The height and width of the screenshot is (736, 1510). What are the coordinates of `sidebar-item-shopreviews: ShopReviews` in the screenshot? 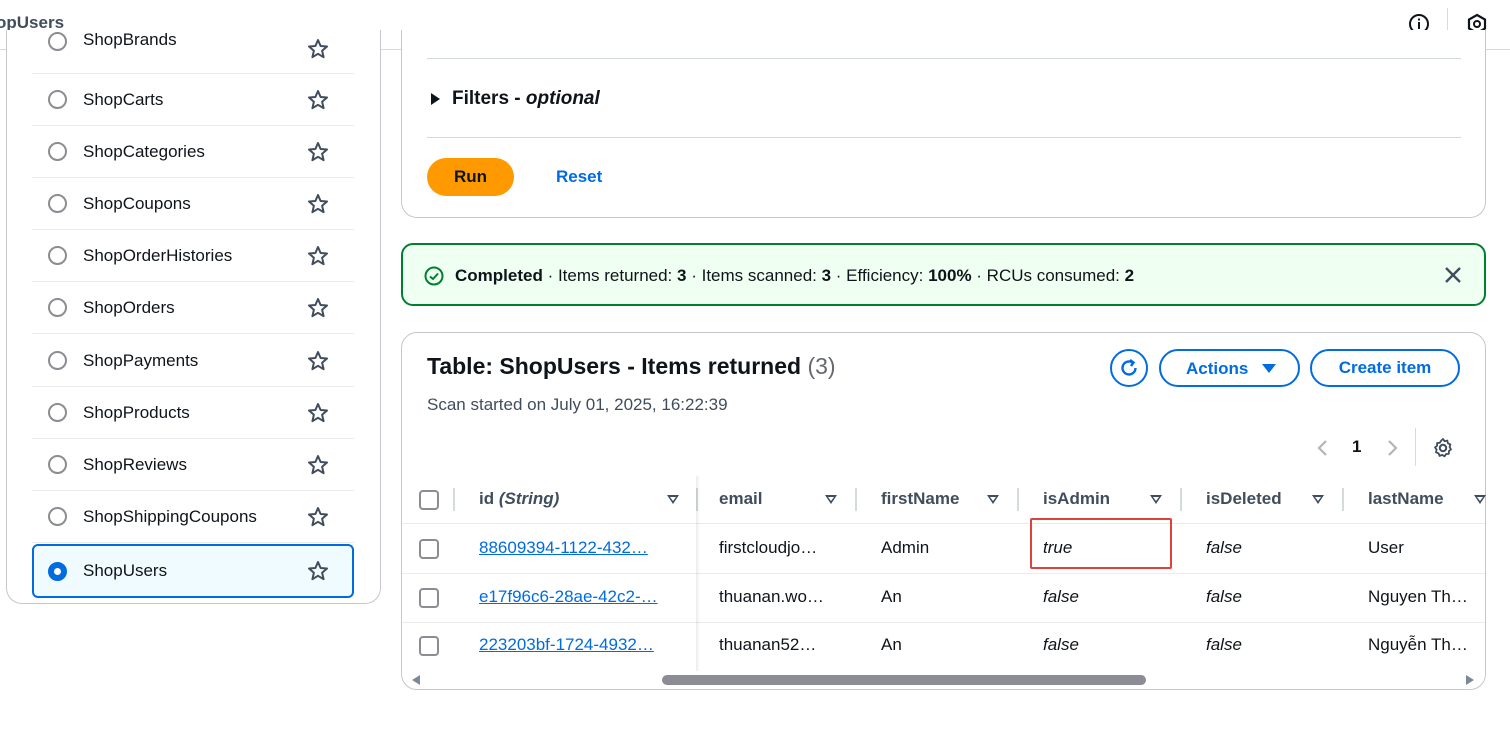 It's located at (193, 465).